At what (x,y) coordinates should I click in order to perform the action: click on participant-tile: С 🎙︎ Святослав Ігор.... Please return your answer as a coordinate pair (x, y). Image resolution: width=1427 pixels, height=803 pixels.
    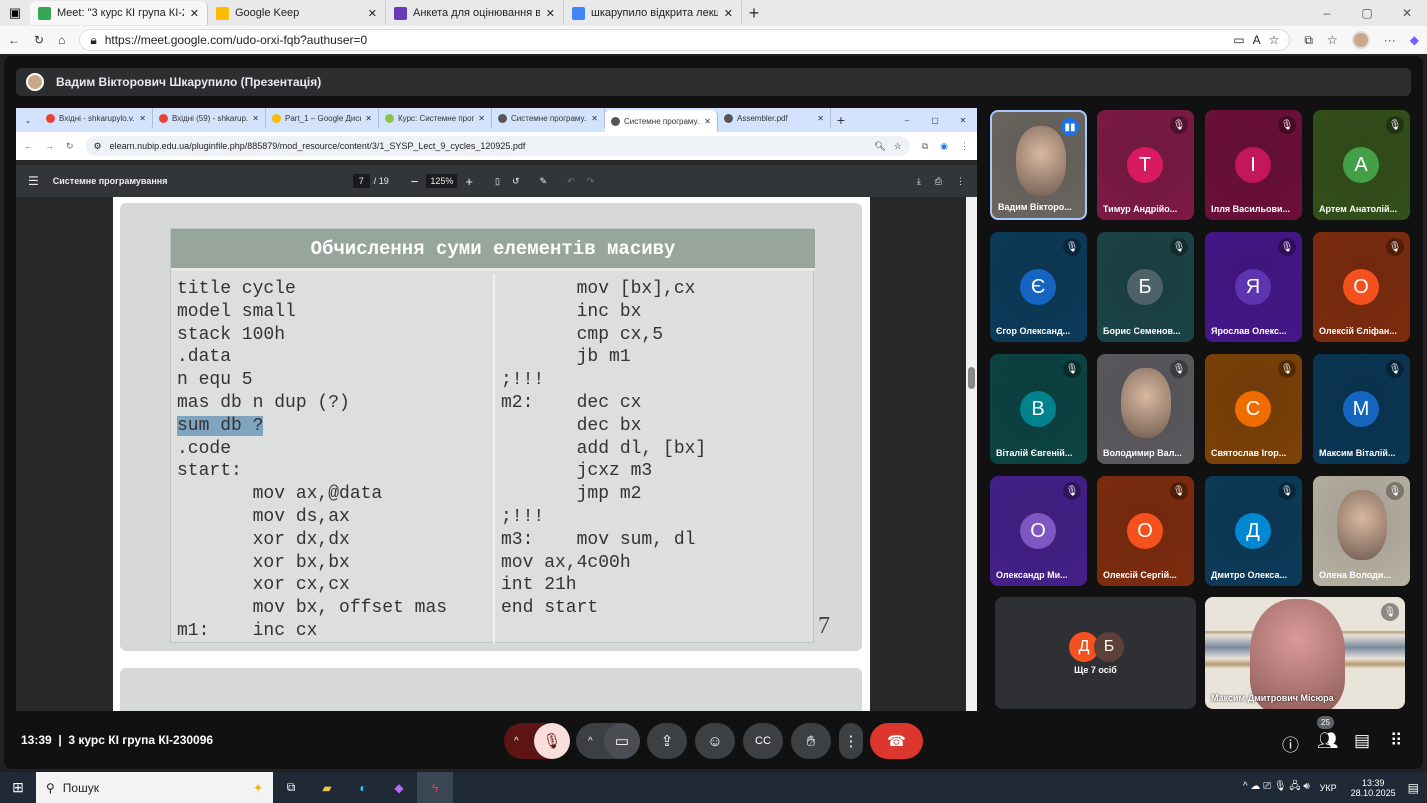
    Looking at the image, I should click on (1253, 409).